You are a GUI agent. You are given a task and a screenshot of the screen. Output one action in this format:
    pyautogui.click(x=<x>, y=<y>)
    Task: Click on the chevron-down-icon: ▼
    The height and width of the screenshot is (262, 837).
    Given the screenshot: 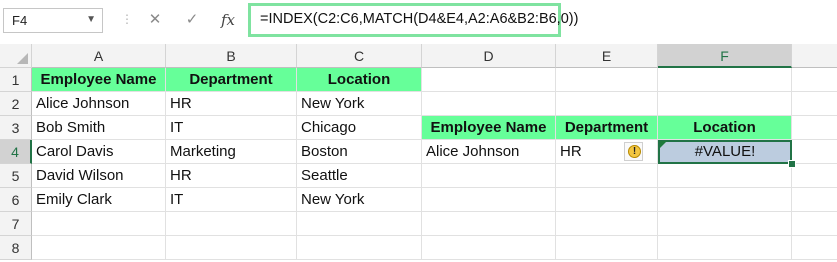 What is the action you would take?
    pyautogui.click(x=91, y=19)
    